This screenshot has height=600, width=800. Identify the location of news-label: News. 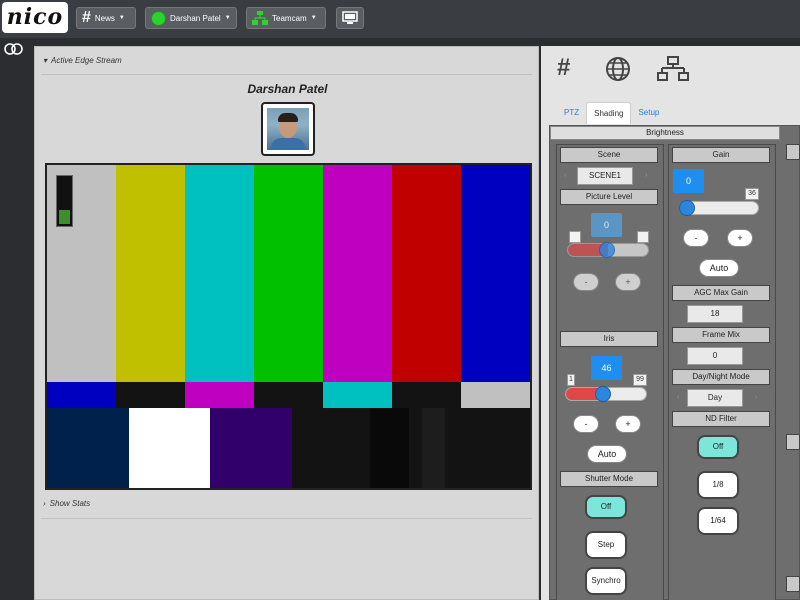
(104, 18).